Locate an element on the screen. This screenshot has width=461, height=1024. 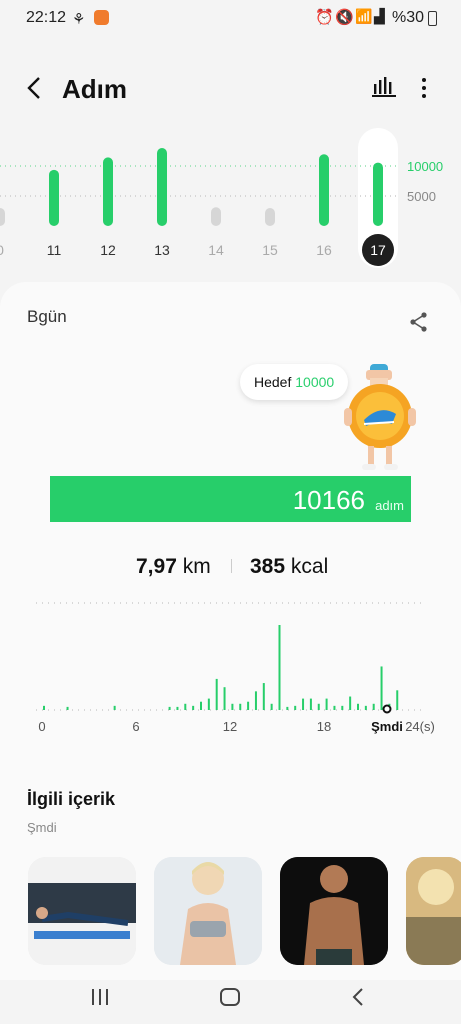
distance: 7,97 km is located at coordinates (173, 567).